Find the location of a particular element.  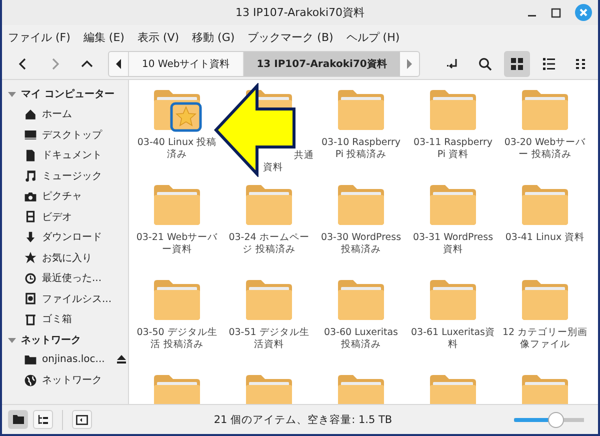

folder-name: 03-24 ホームページ 投稿済み is located at coordinates (269, 244).